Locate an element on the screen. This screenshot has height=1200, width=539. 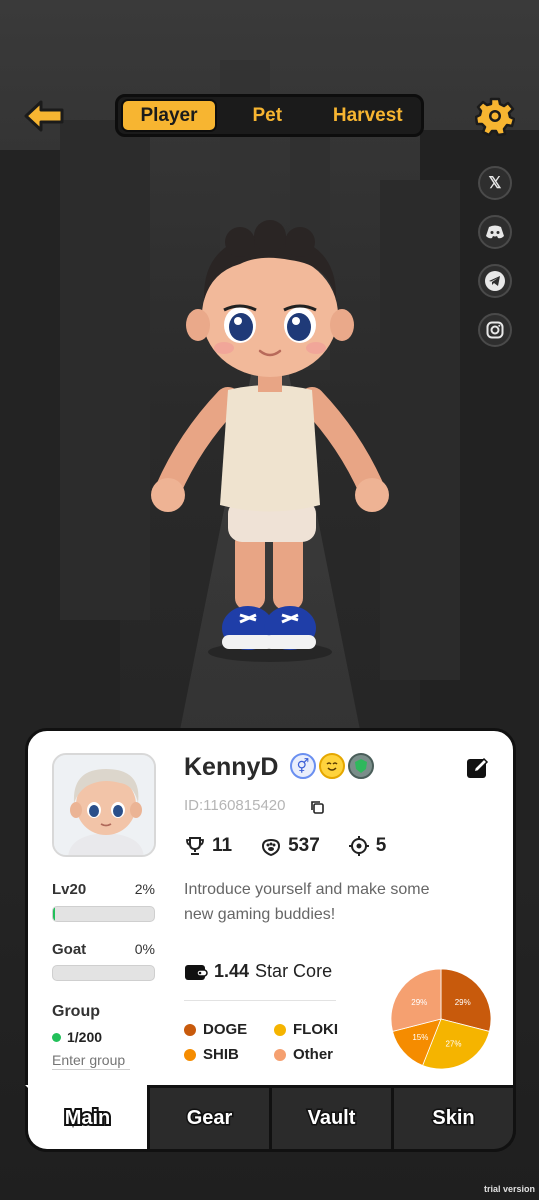
edit-icon is located at coordinates (478, 767).